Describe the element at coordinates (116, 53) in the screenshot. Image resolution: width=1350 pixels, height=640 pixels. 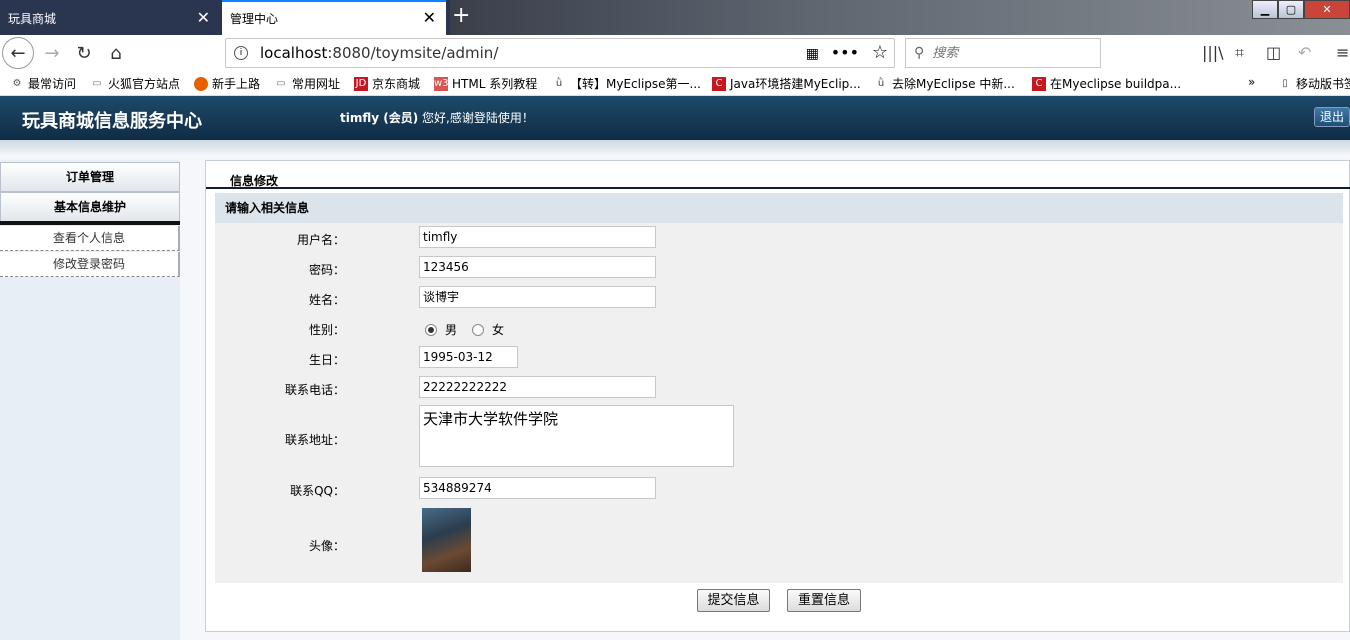
I see `home-icon: ⌂` at that location.